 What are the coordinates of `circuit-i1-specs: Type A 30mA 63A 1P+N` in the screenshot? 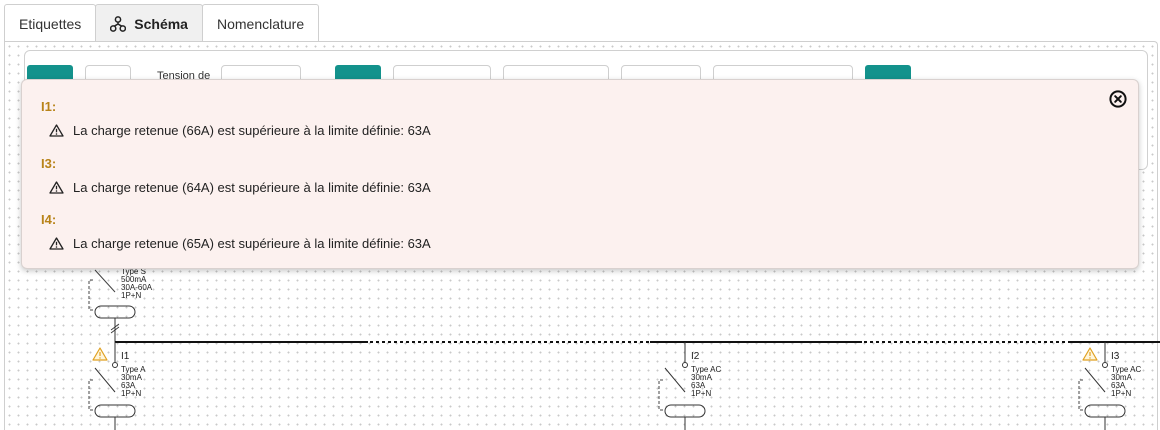 It's located at (133, 381).